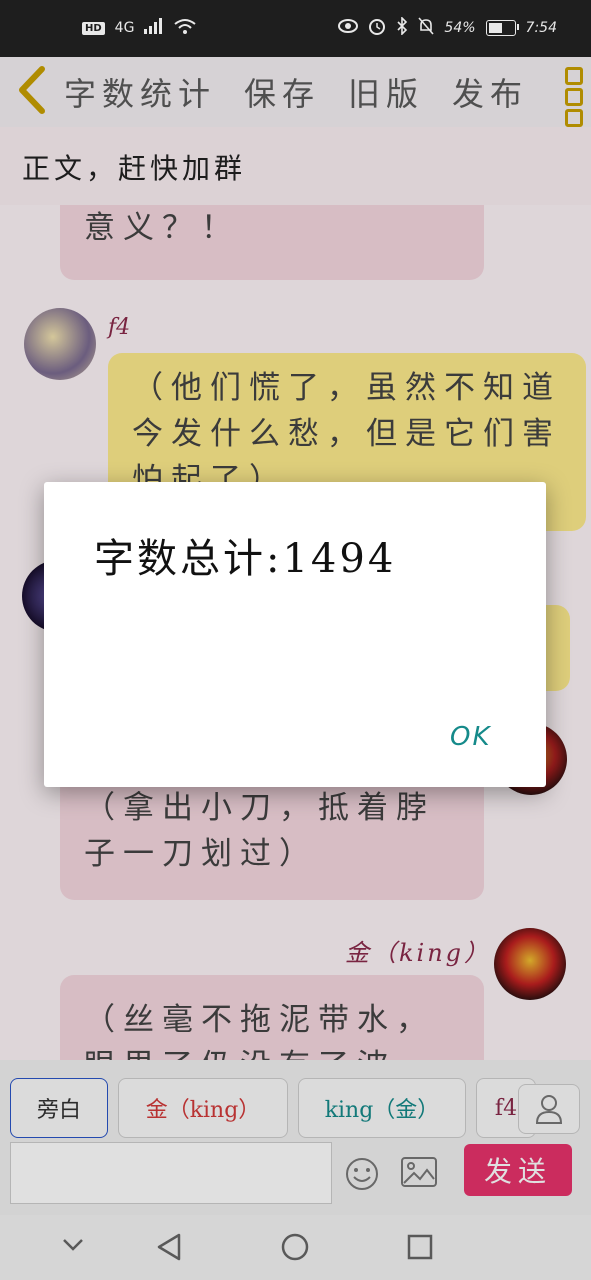 The height and width of the screenshot is (1280, 591). I want to click on clock: 7:54, so click(541, 28).